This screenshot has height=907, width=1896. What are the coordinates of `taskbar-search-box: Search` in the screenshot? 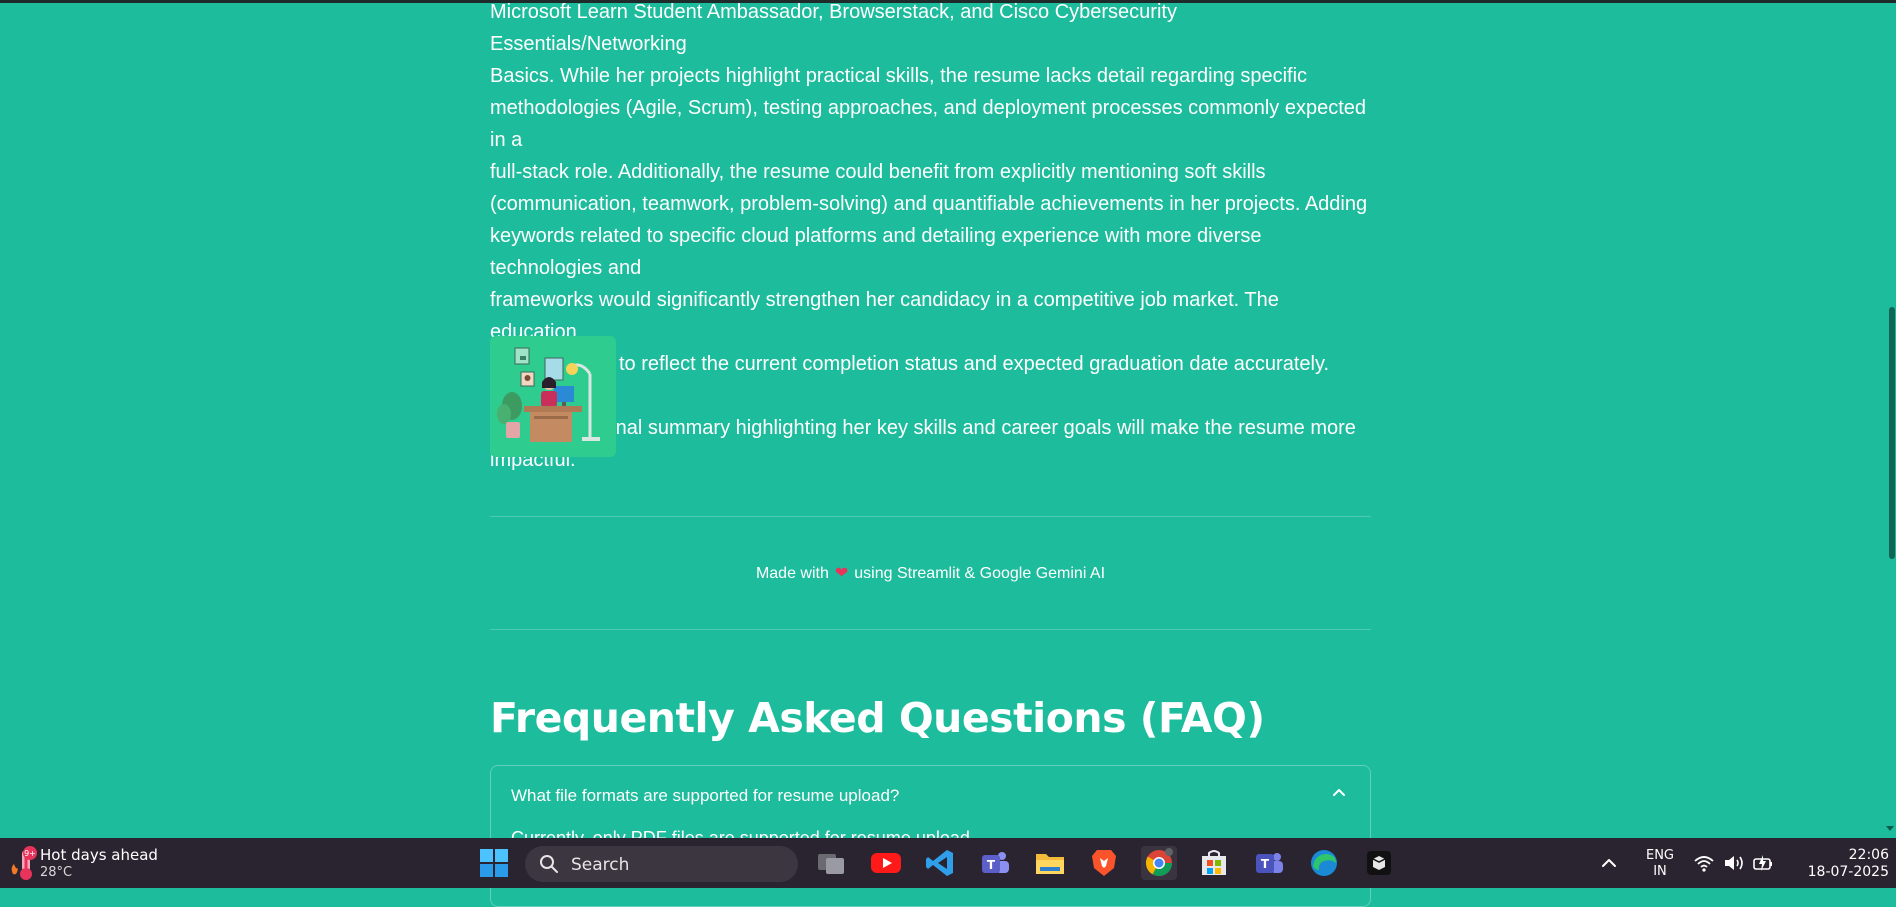 It's located at (661, 864).